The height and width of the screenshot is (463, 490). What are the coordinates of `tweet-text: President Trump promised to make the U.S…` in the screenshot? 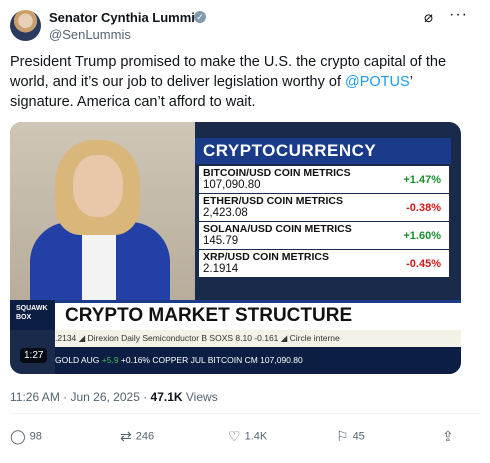 It's located at (245, 82).